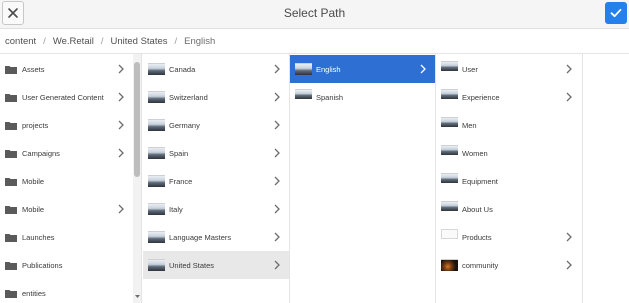 This screenshot has height=303, width=629. I want to click on list-item: projects, so click(66, 125).